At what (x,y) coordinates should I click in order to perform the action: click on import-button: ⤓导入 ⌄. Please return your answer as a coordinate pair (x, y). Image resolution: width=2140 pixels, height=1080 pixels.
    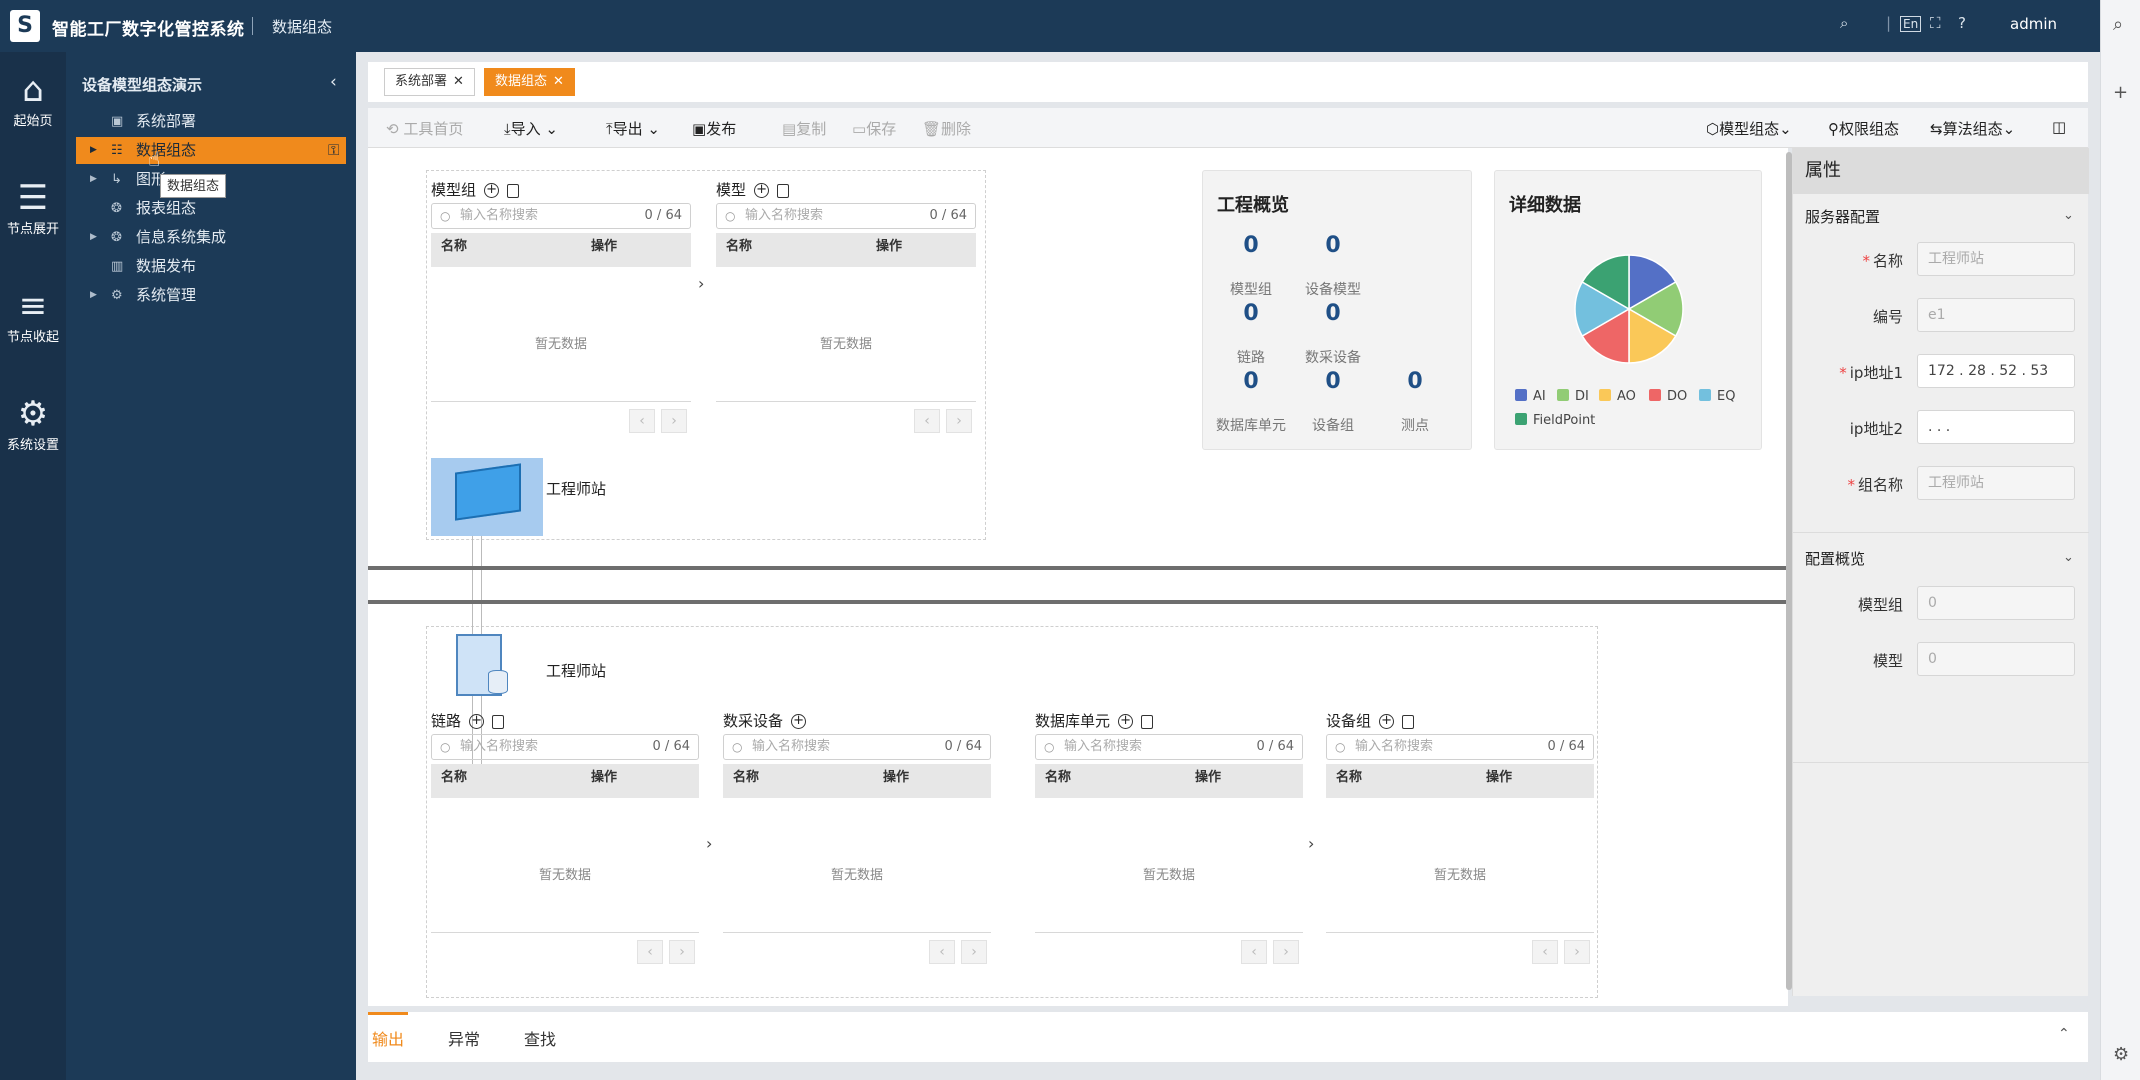
    Looking at the image, I should click on (531, 128).